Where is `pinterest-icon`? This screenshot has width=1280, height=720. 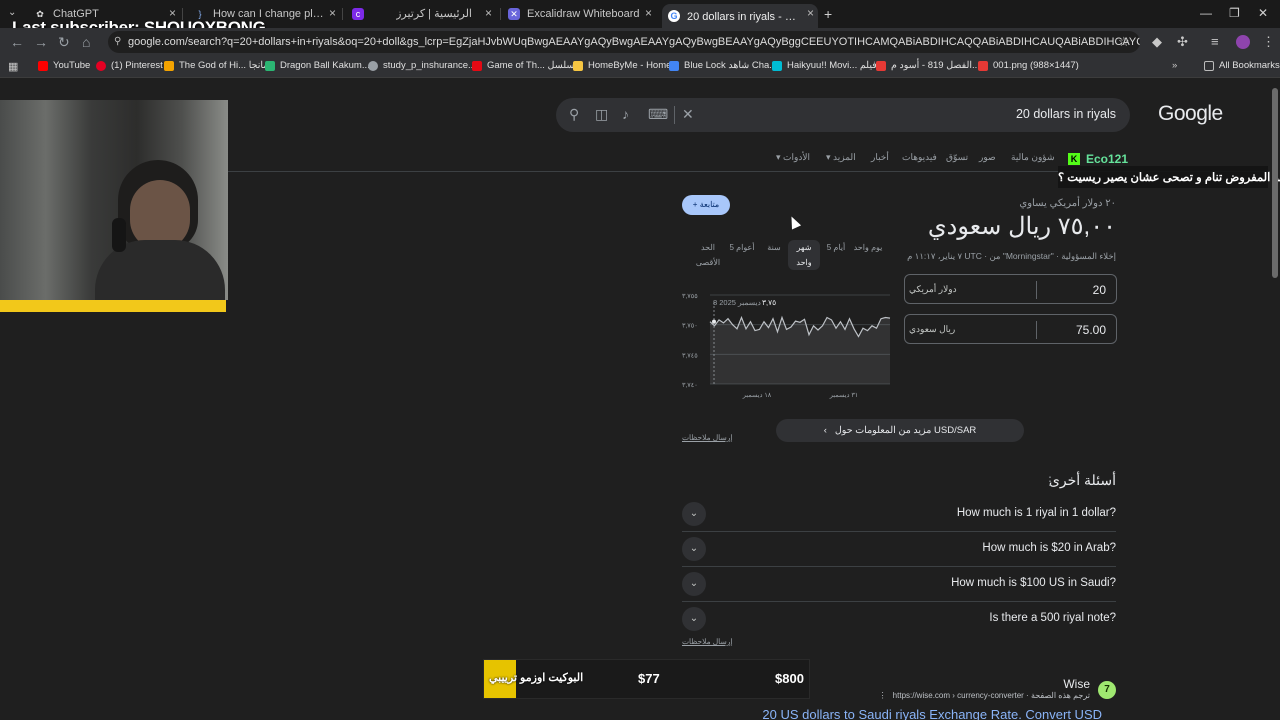
pinterest-icon is located at coordinates (101, 65).